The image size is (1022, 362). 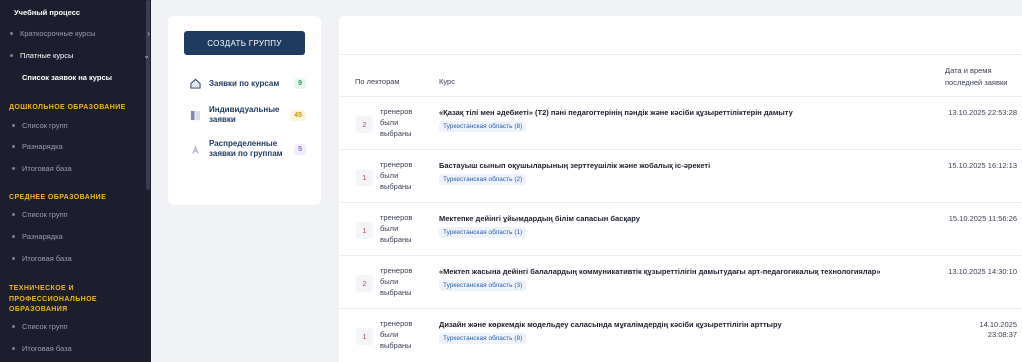 What do you see at coordinates (58, 197) in the screenshot?
I see `sidebar-section-title: СРЕДНЕЕ ОБРАЗОВАНИЕ` at bounding box center [58, 197].